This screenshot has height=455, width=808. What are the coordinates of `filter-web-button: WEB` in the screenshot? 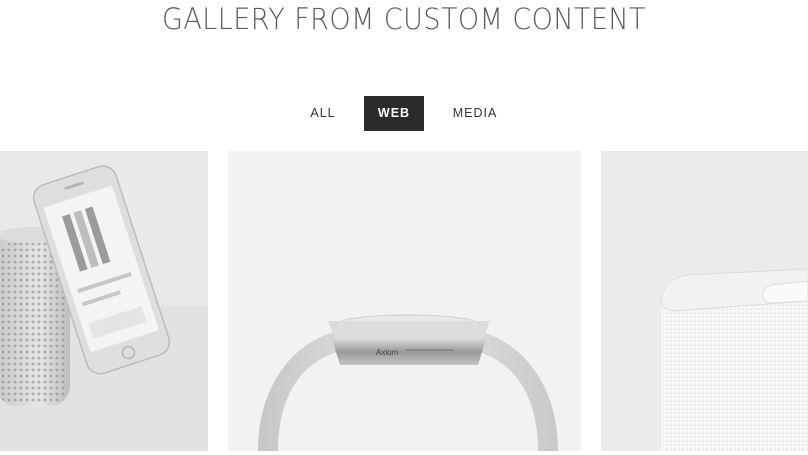 It's located at (394, 113).